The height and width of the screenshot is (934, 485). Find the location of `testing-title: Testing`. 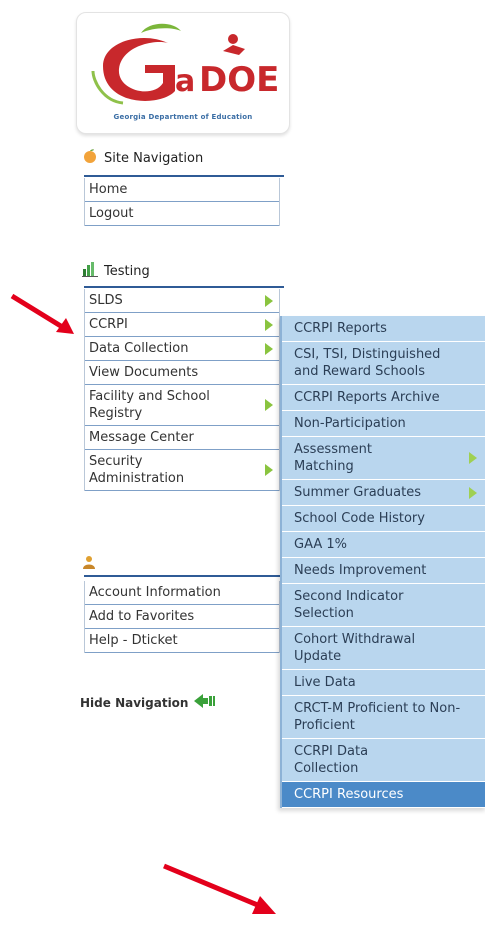

testing-title: Testing is located at coordinates (127, 271).